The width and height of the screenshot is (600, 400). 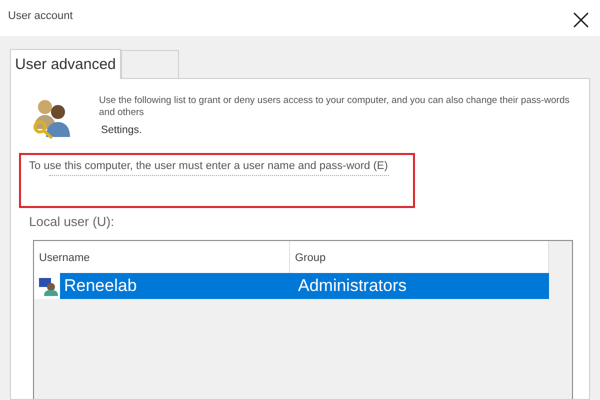 What do you see at coordinates (209, 166) in the screenshot?
I see `login-requirement-label: To use this computer, the user must enter a user name and pass-word (E)` at bounding box center [209, 166].